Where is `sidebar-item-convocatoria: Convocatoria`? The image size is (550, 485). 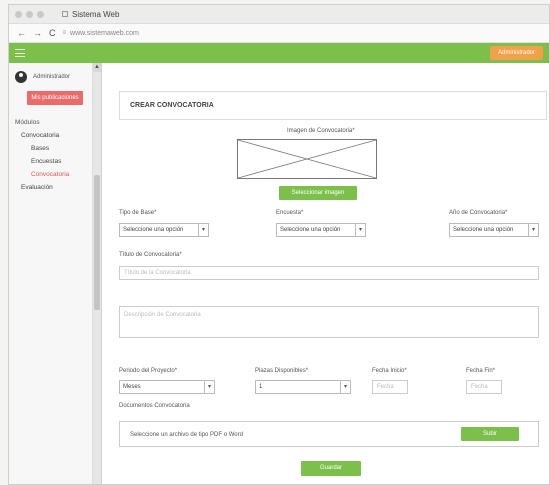
sidebar-item-convocatoria: Convocatoria is located at coordinates (50, 135).